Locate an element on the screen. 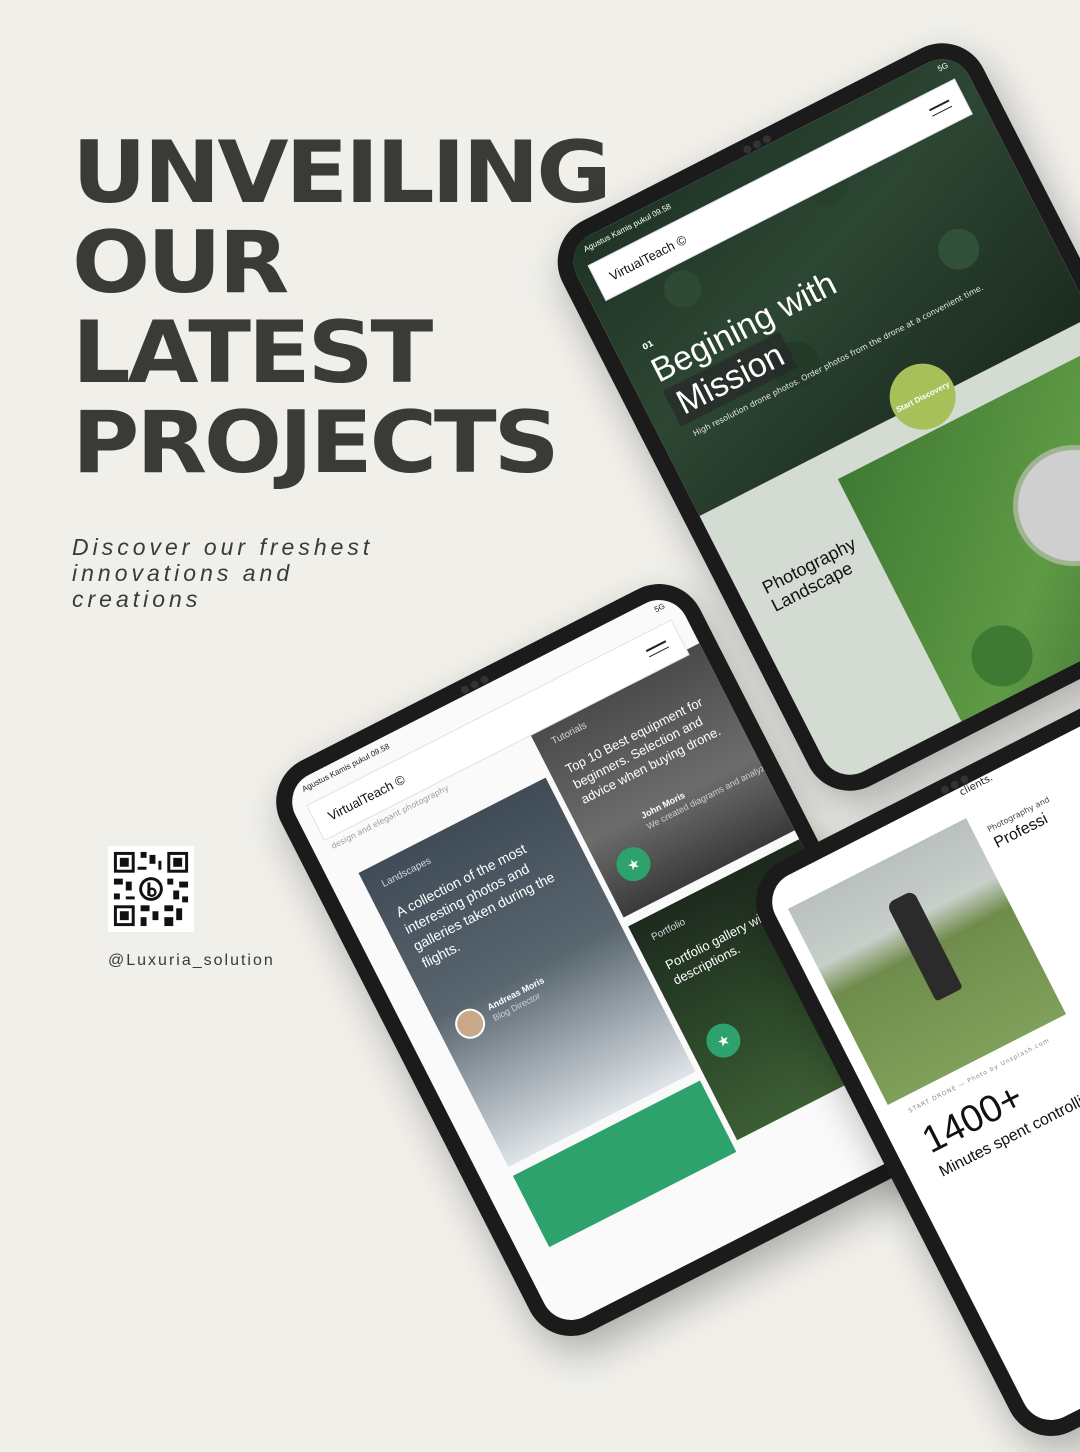 This screenshot has width=1080, height=1452. section-title: Photography Landscape is located at coordinates (813, 575).